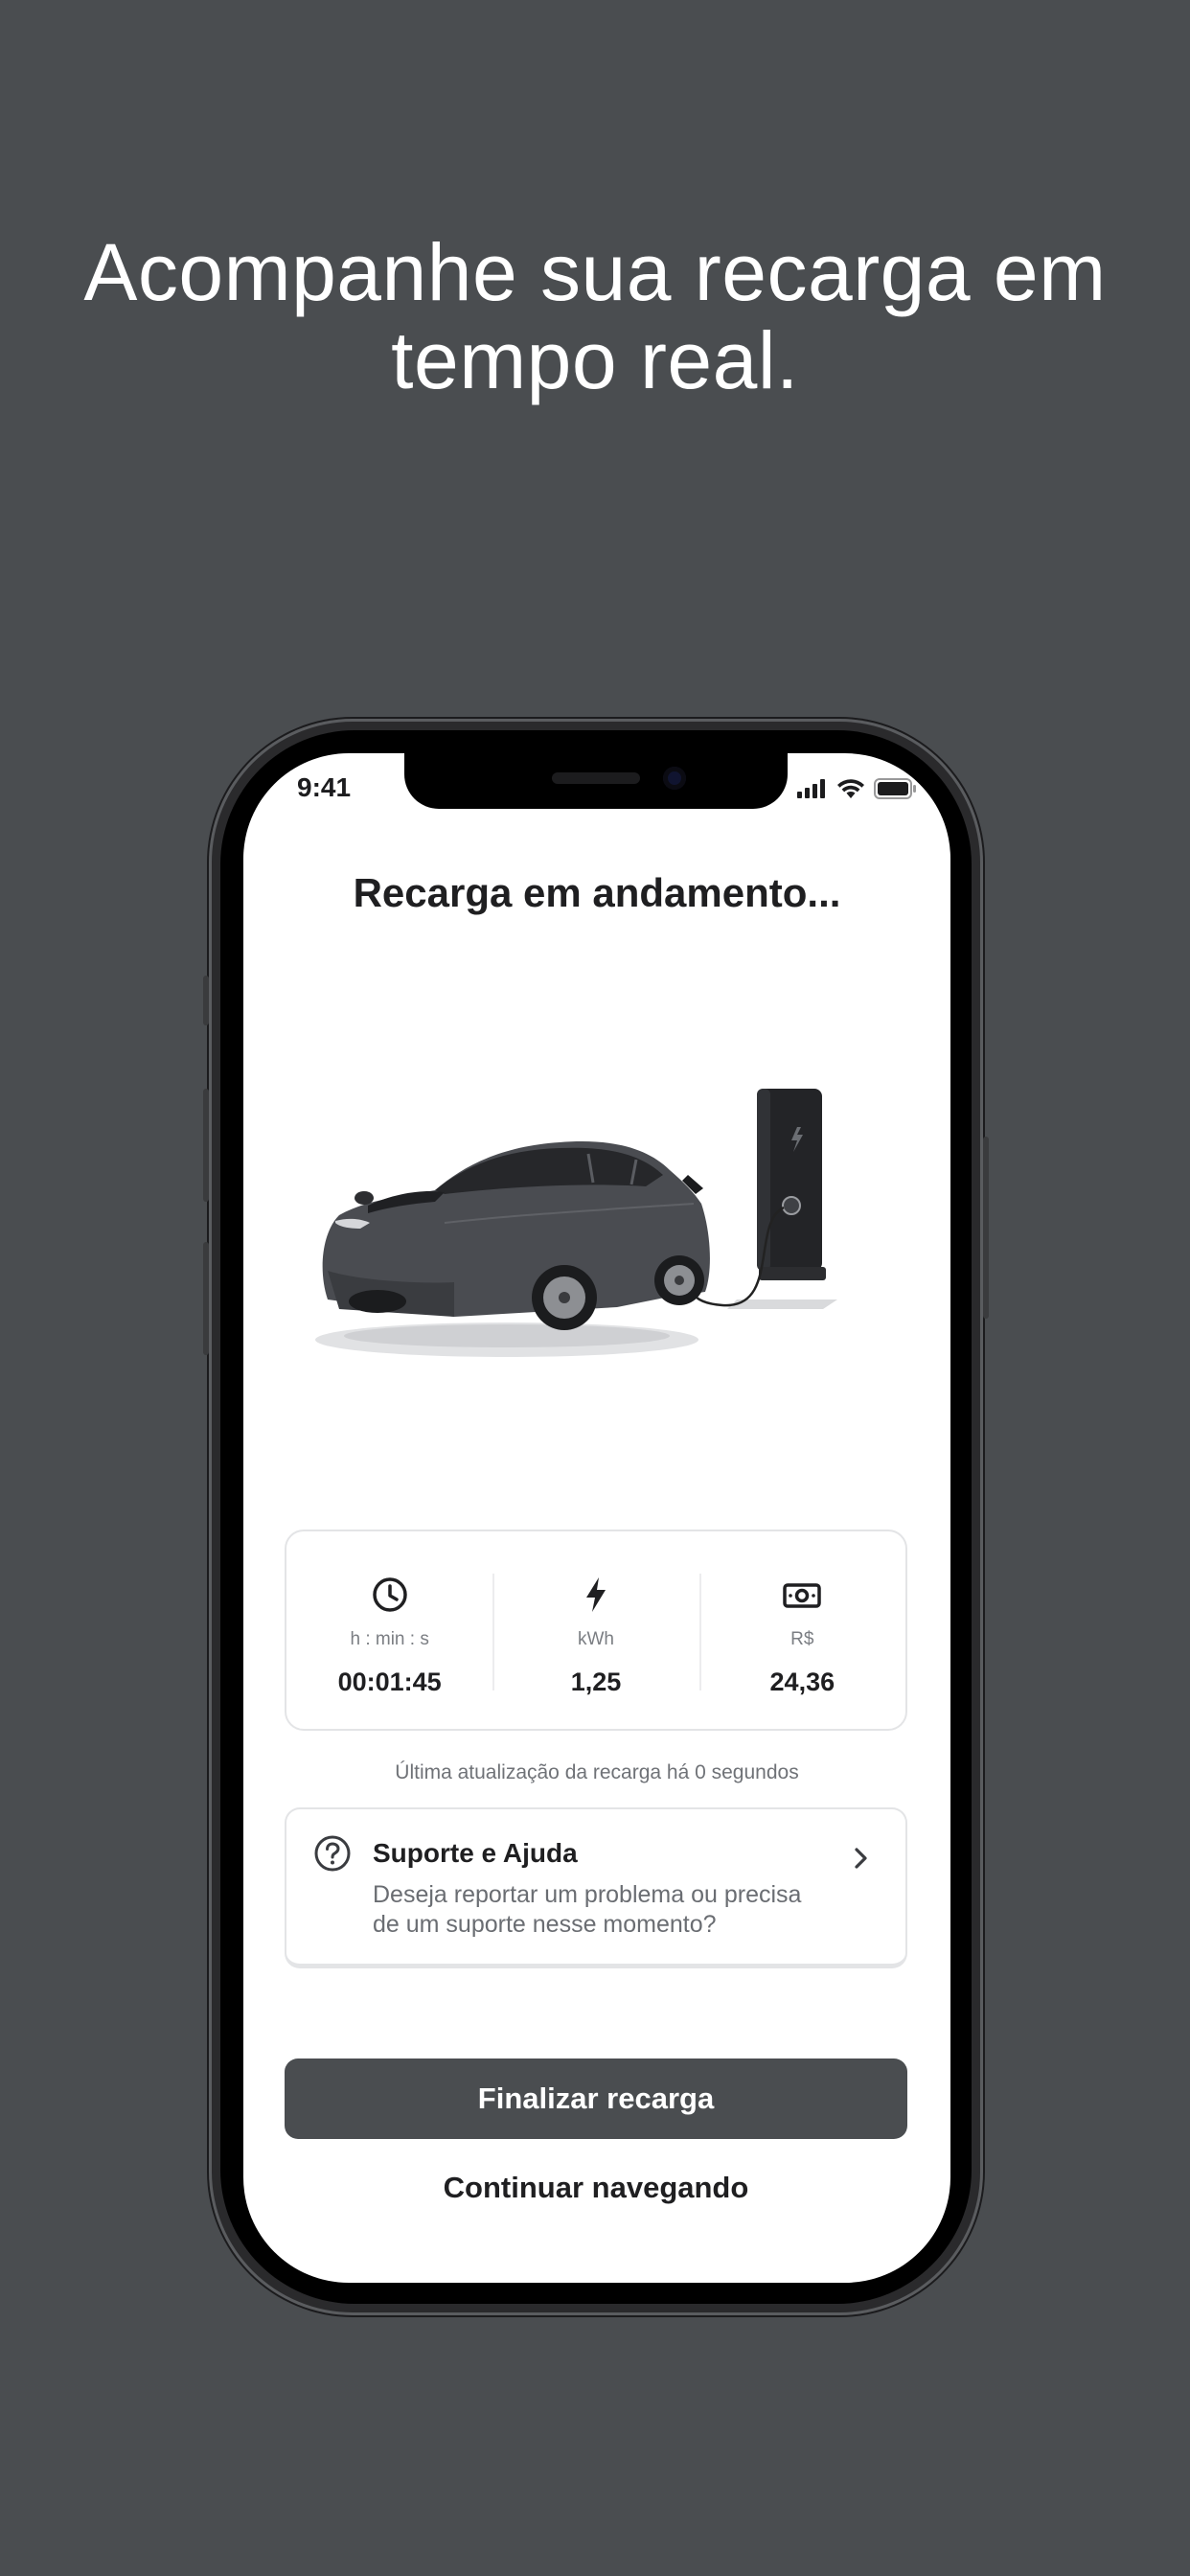 Image resolution: width=1190 pixels, height=2576 pixels. What do you see at coordinates (595, 1594) in the screenshot?
I see `lightning-bolt-icon` at bounding box center [595, 1594].